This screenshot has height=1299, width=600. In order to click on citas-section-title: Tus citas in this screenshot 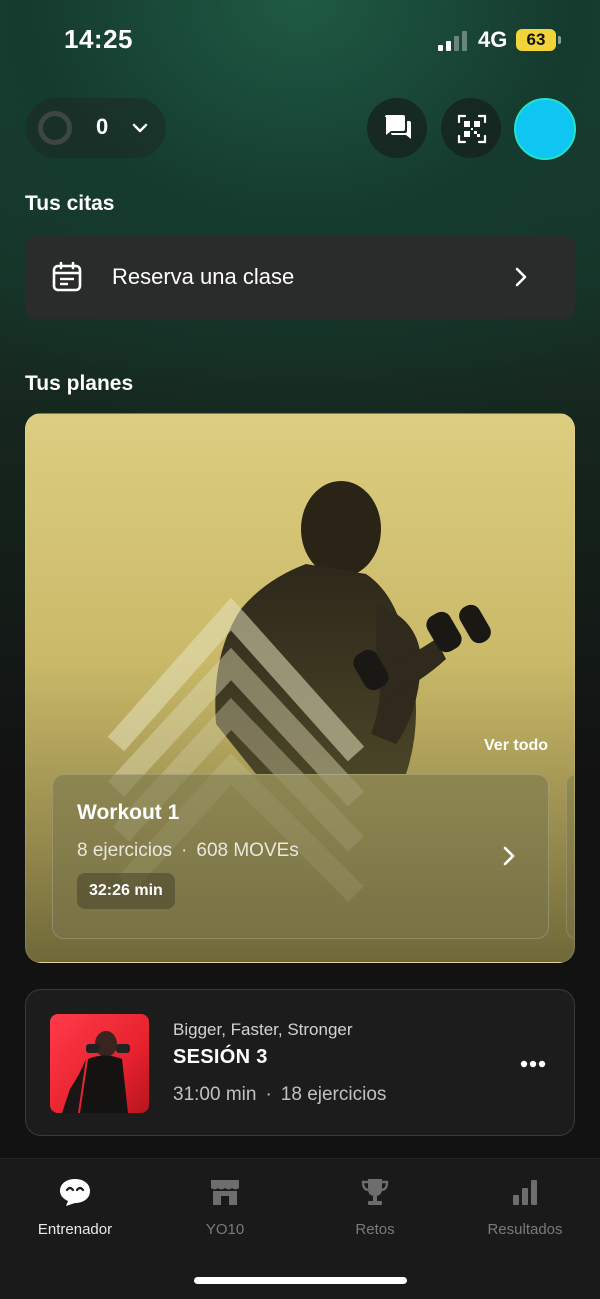, I will do `click(70, 203)`.